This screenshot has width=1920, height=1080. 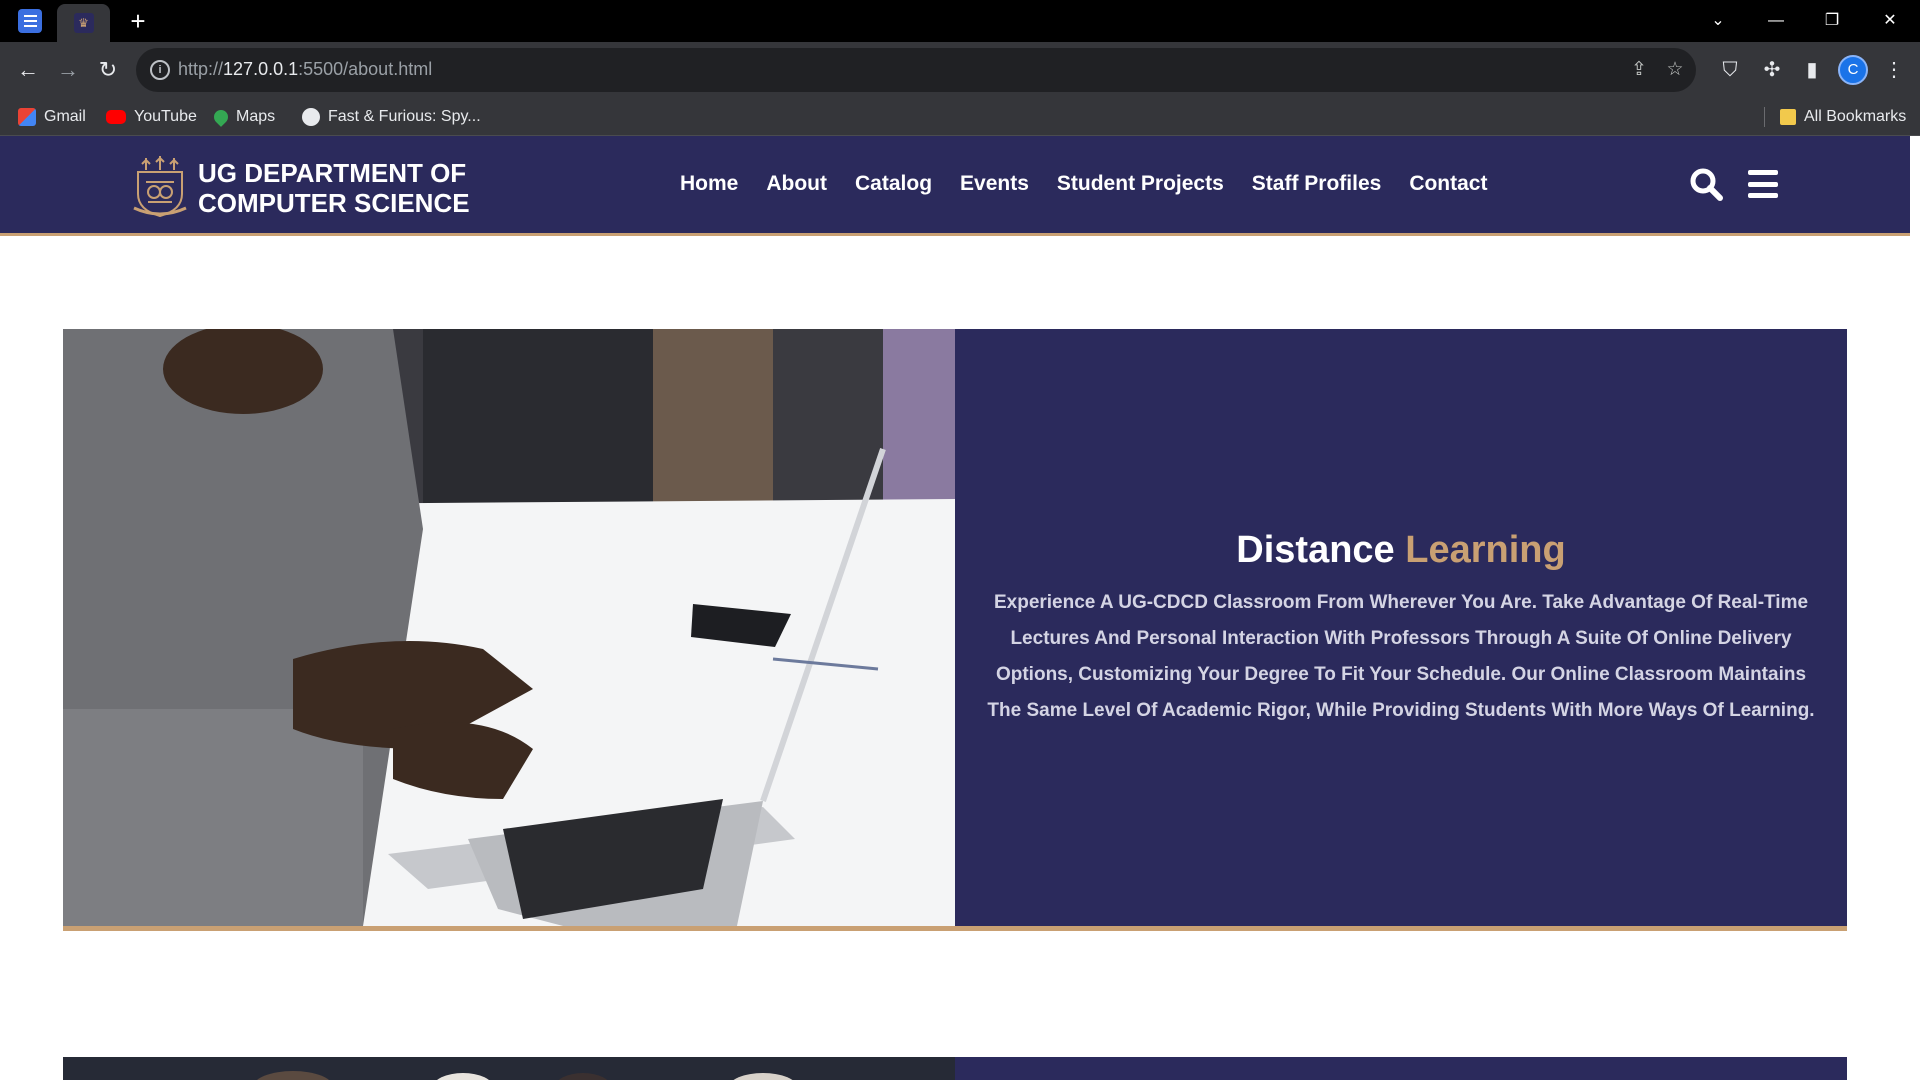 I want to click on browser-menu-icon: ⋮, so click(x=1894, y=70).